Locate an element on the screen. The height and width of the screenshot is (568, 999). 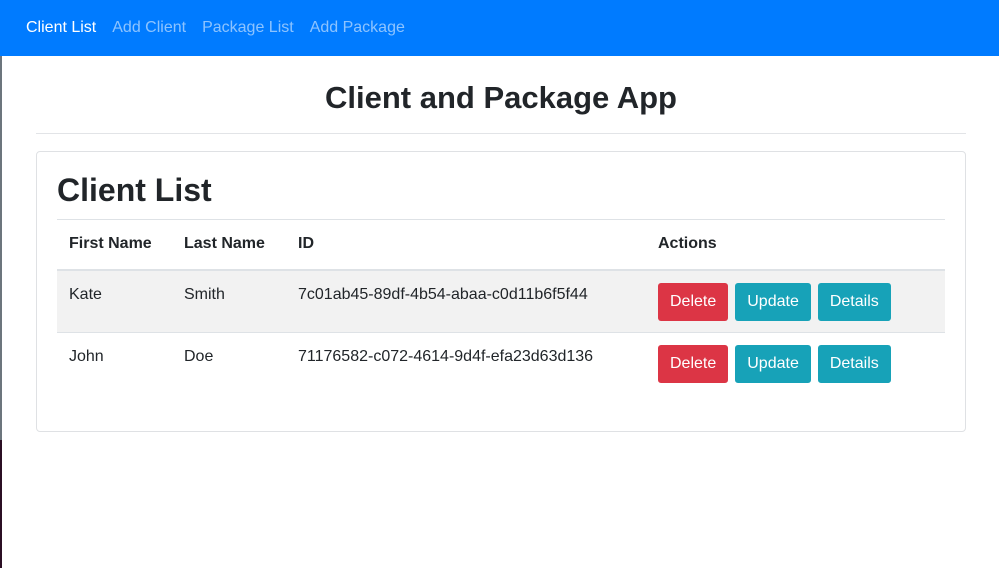
nav-package-list: Package List is located at coordinates (248, 28).